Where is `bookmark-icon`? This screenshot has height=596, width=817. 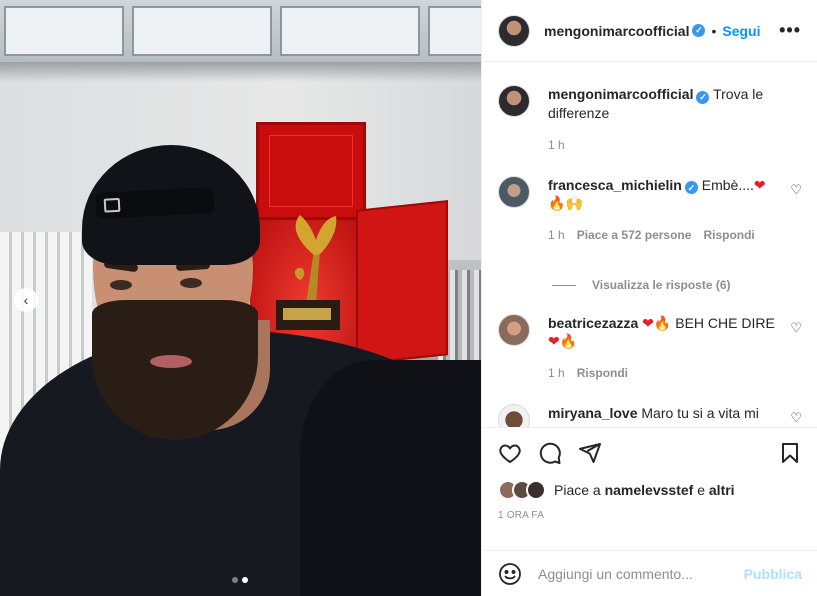 bookmark-icon is located at coordinates (790, 453).